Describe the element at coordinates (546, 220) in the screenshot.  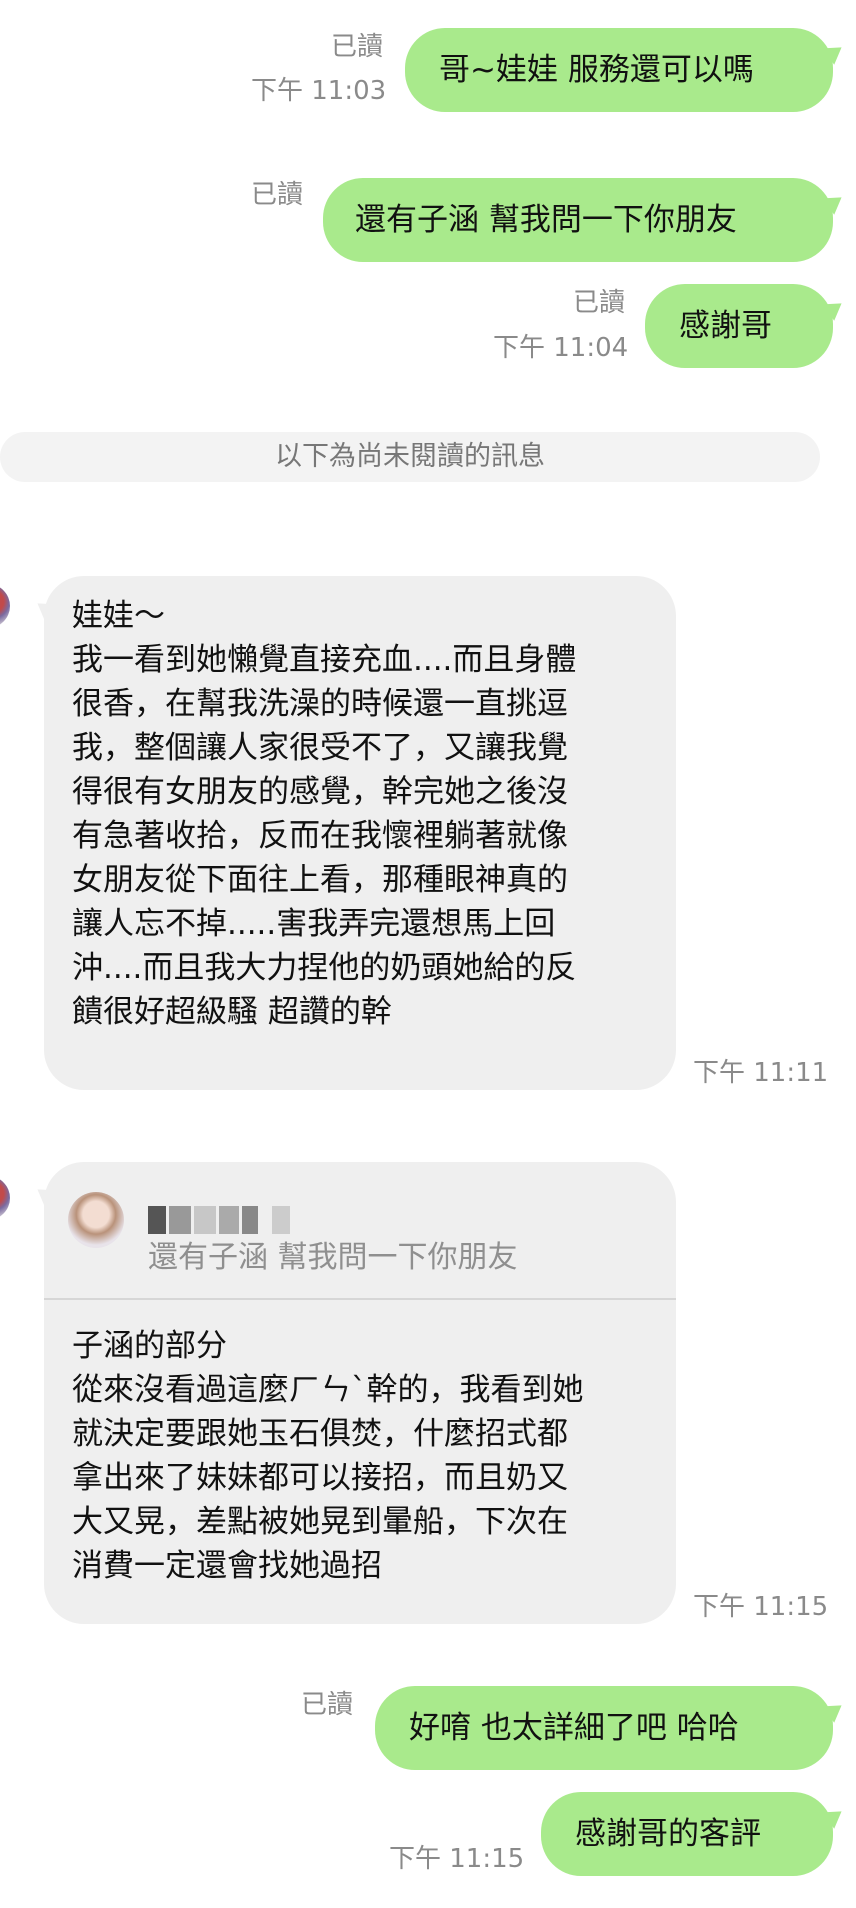
I see `message-text: 還有子涵 幫我問一下你朋友` at that location.